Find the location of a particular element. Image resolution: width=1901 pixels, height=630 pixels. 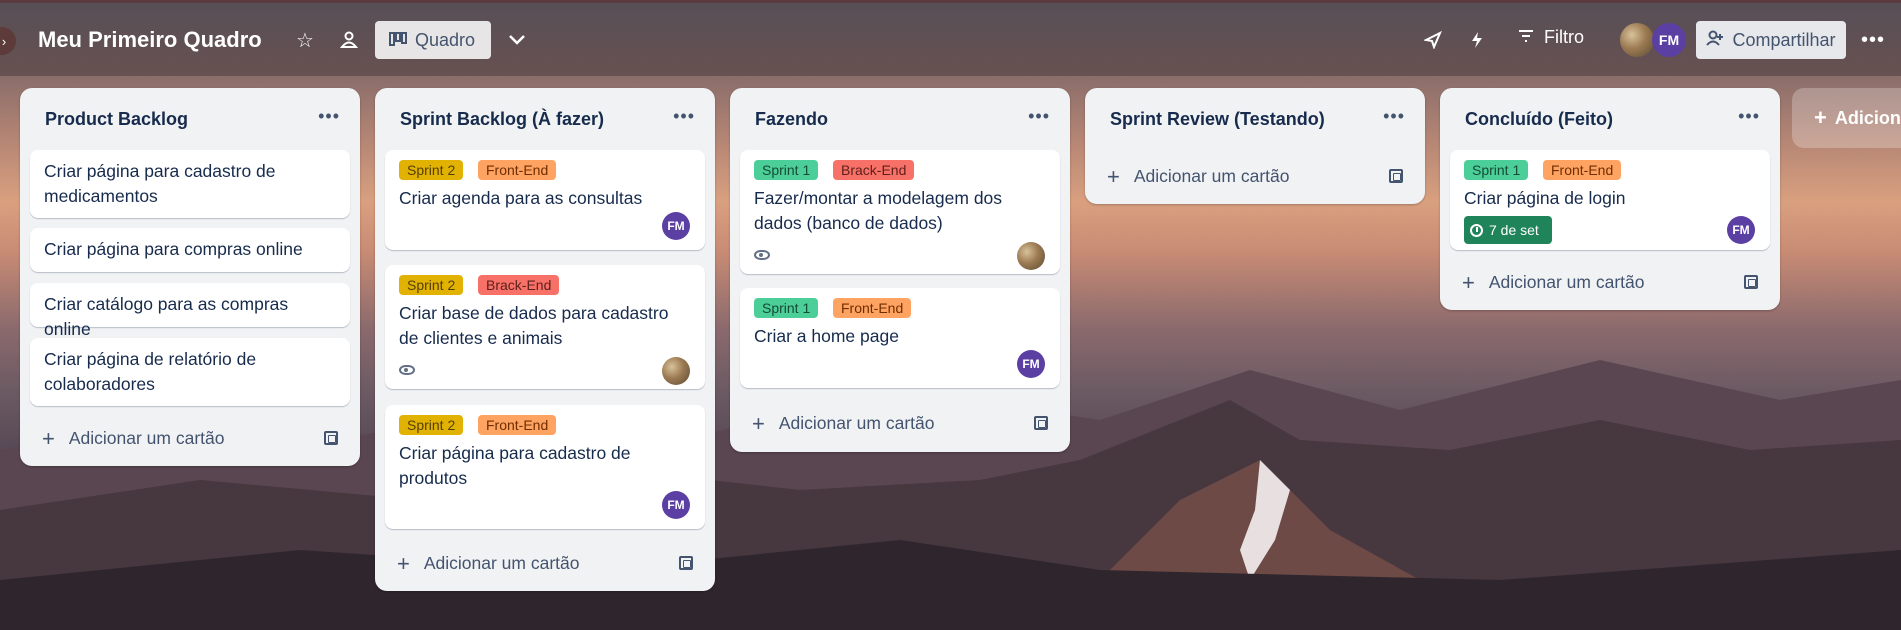

board-view-label: Quadro is located at coordinates (445, 39).